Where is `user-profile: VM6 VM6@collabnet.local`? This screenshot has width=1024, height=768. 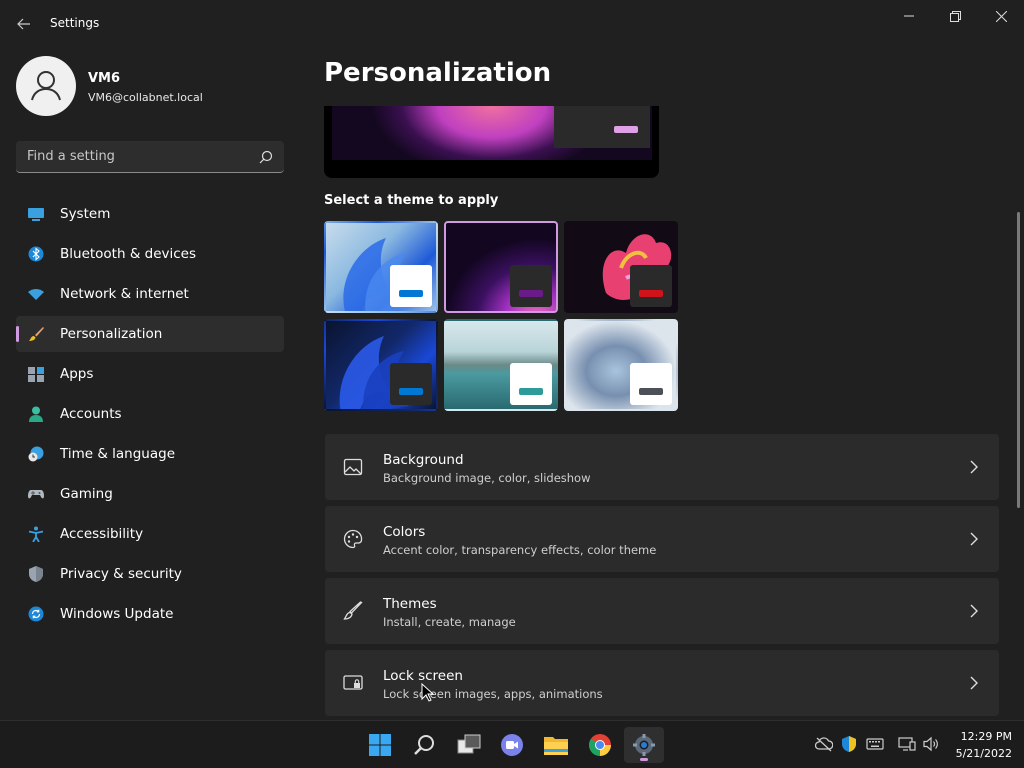
user-profile: VM6 VM6@collabnet.local is located at coordinates (151, 88).